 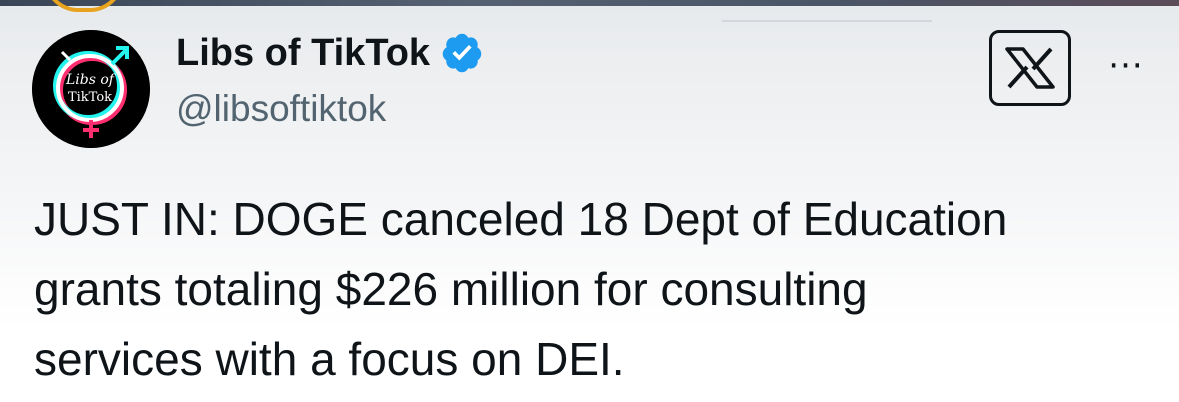 What do you see at coordinates (827, 21) in the screenshot?
I see `divider-line` at bounding box center [827, 21].